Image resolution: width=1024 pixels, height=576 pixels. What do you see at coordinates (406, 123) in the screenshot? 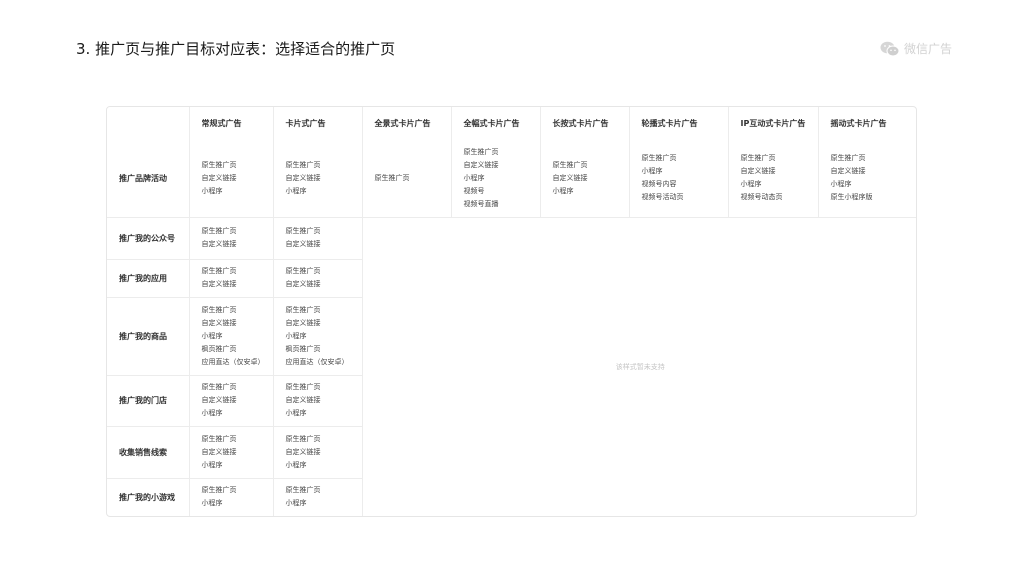
I see `column-header: 全景式卡片广告` at bounding box center [406, 123].